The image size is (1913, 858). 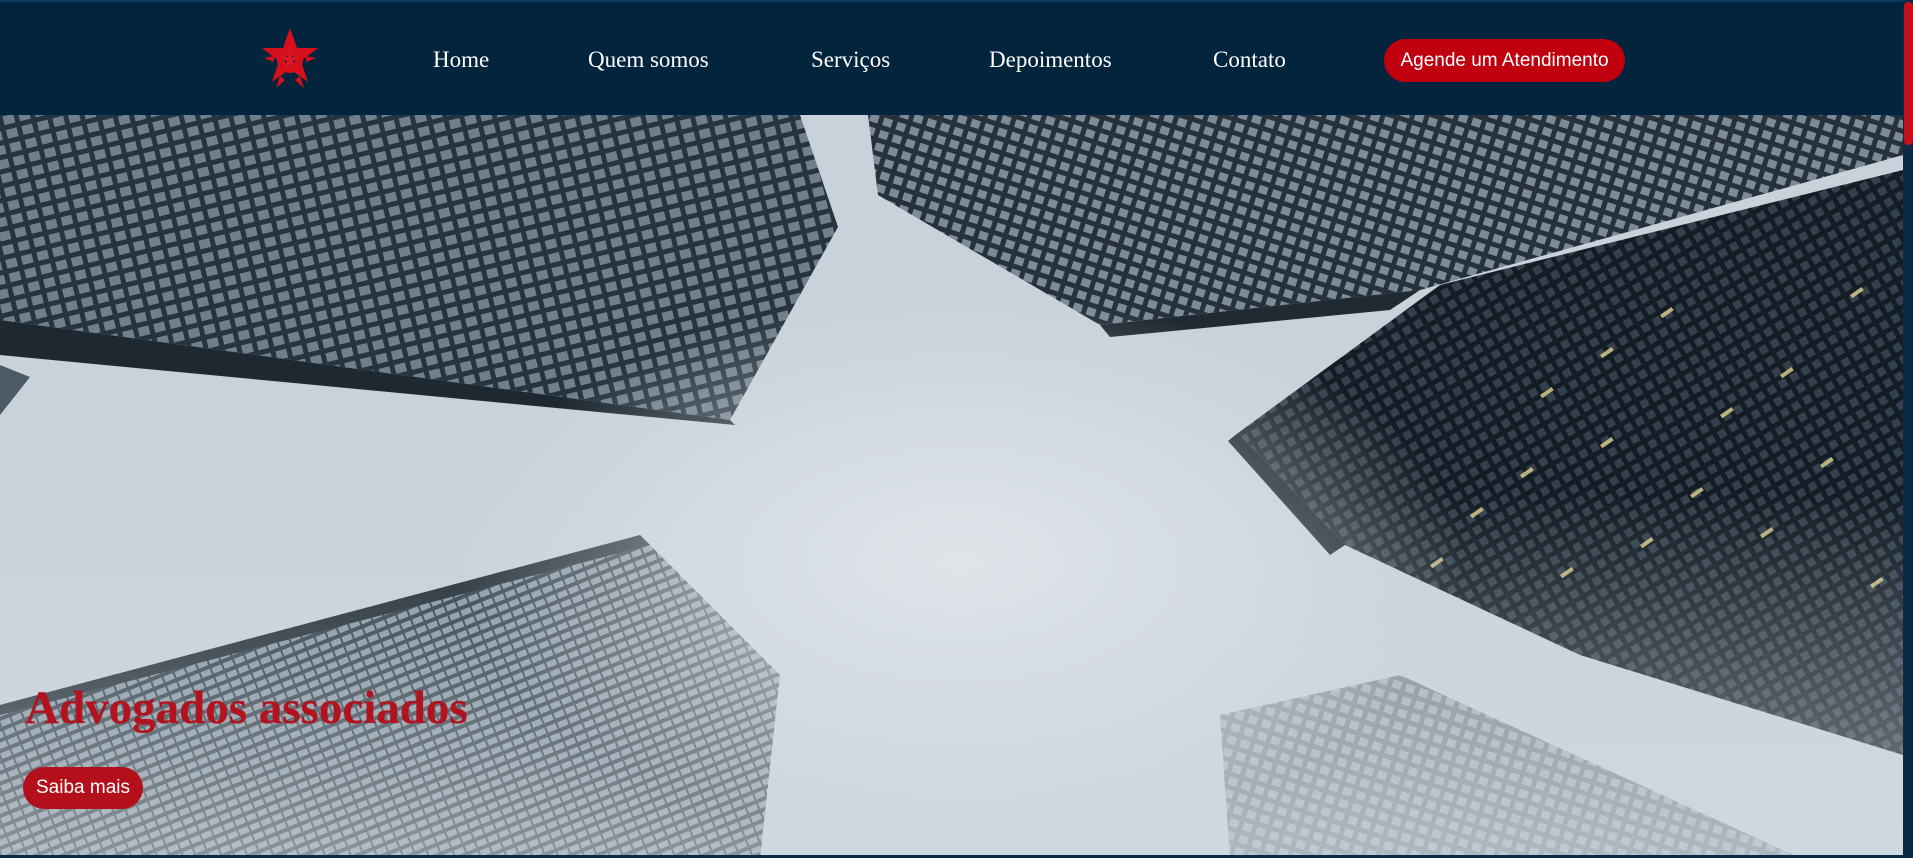 What do you see at coordinates (246, 708) in the screenshot?
I see `hero-title: Advogados associados` at bounding box center [246, 708].